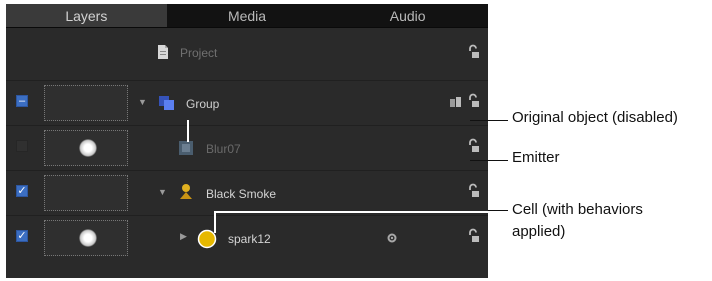  I want to click on tab-media: Media, so click(247, 16).